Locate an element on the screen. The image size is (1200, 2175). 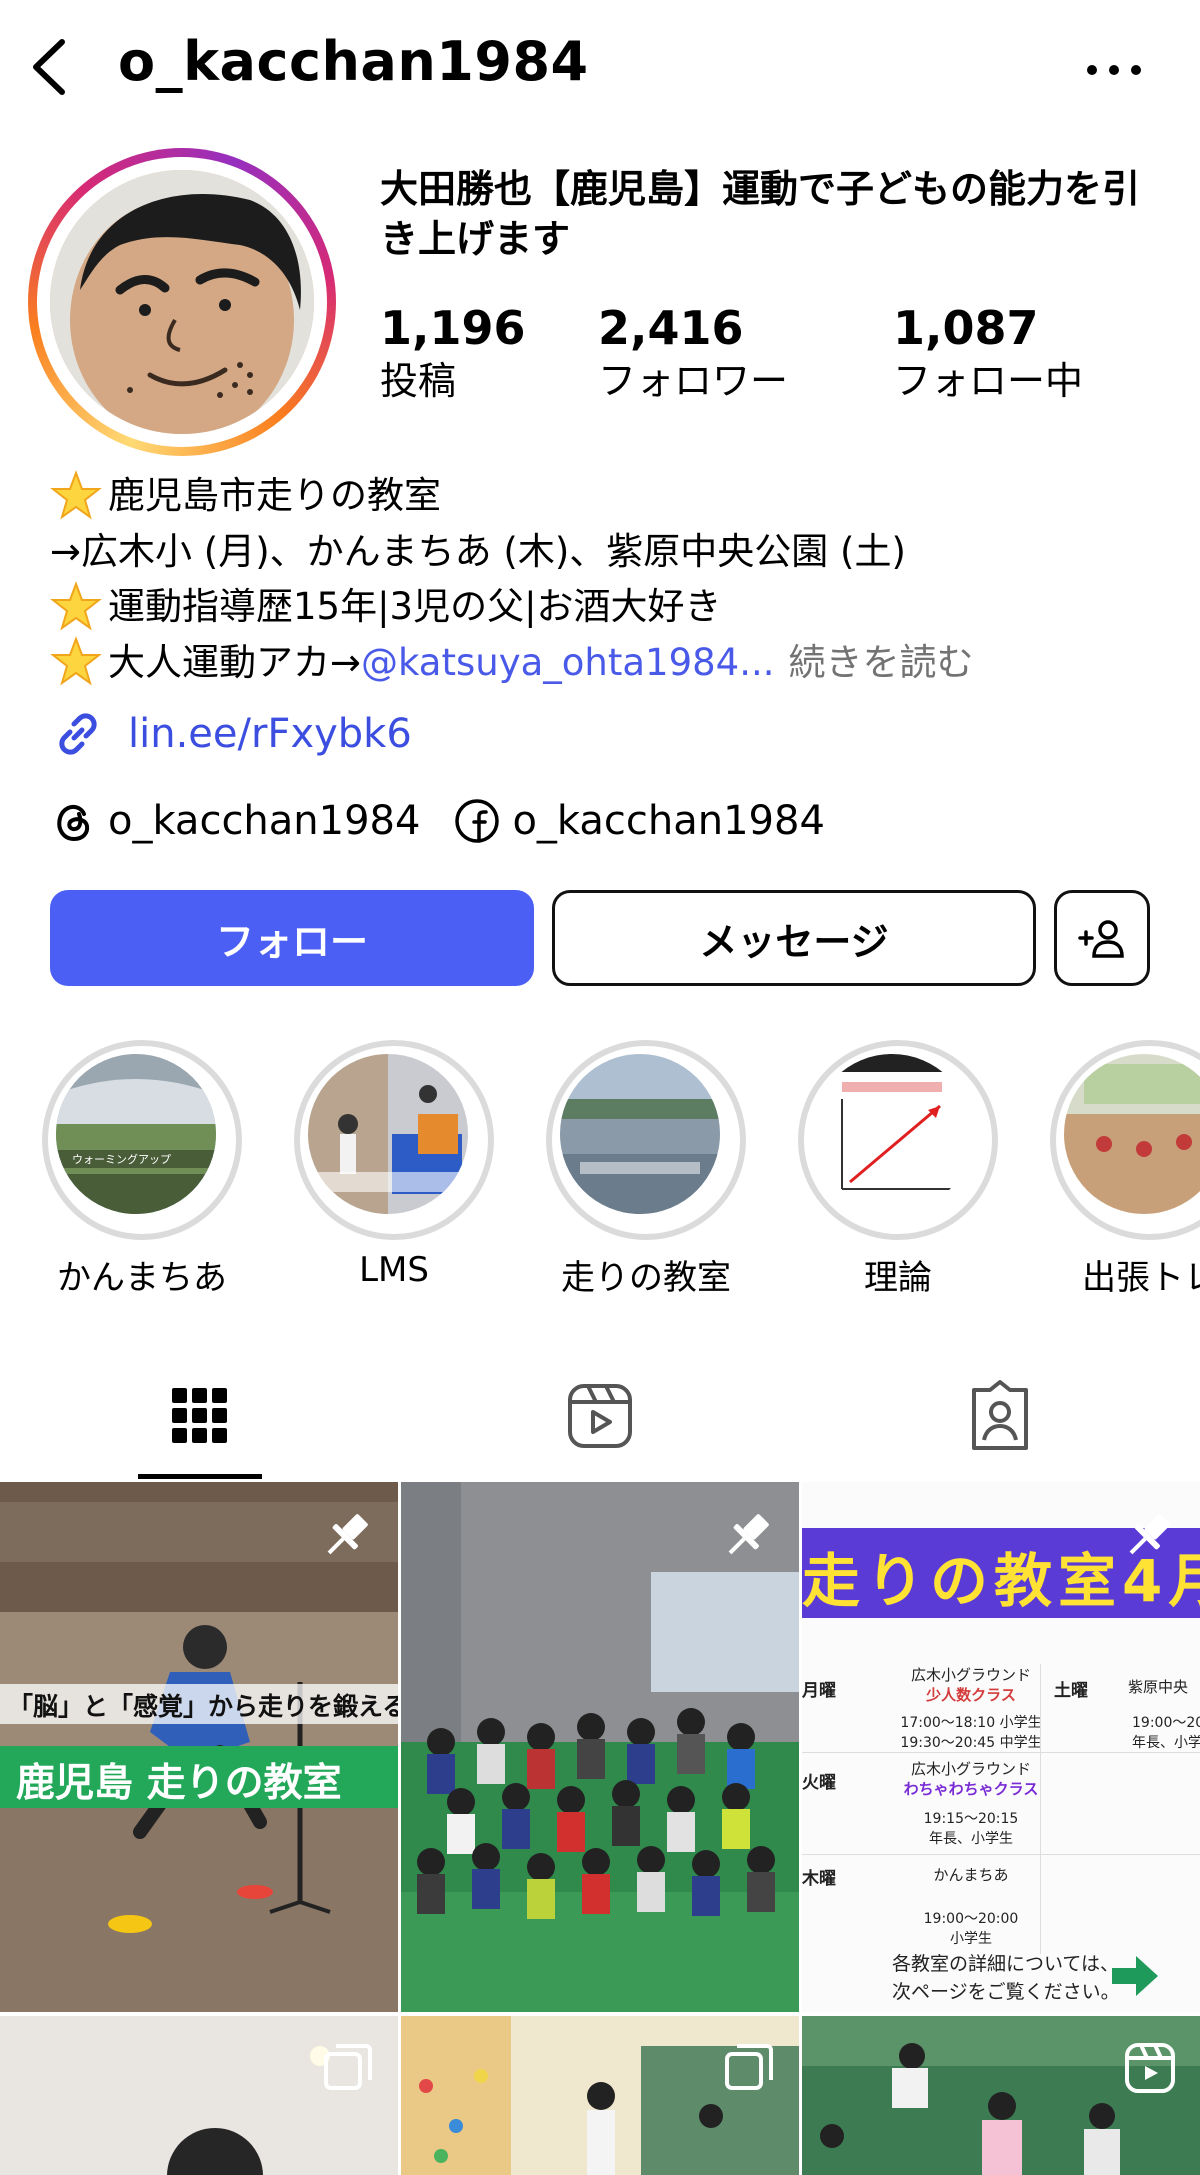
link-icon is located at coordinates (78, 734).